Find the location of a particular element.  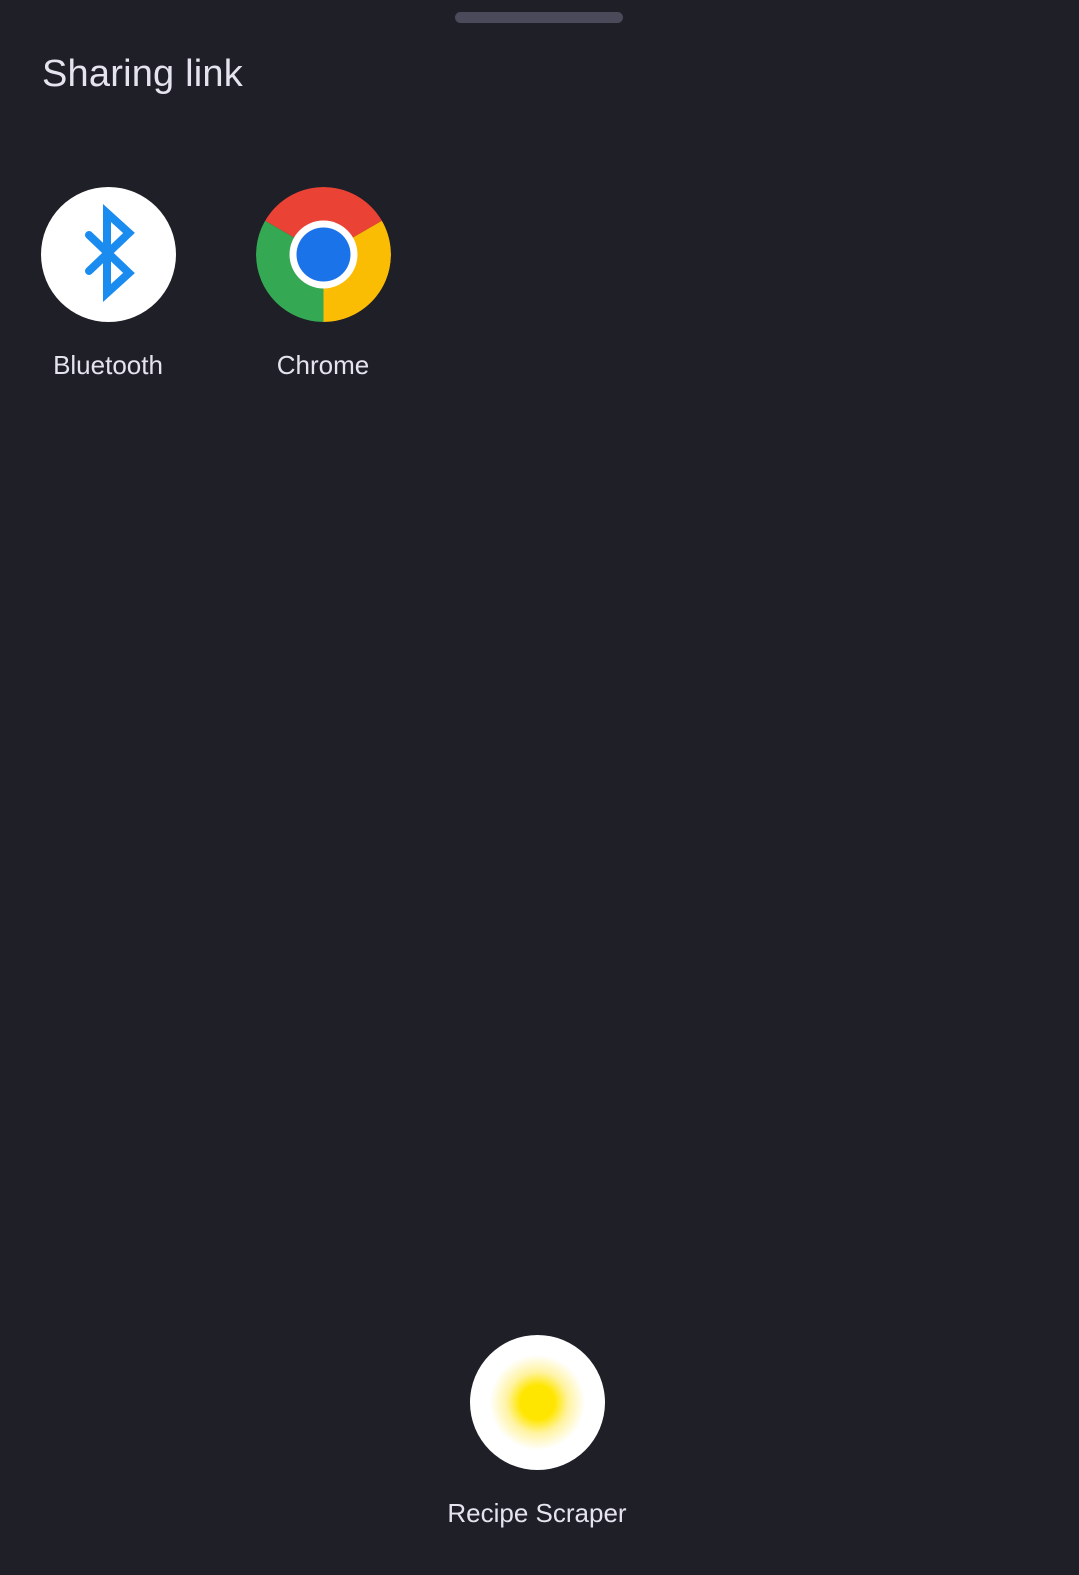

share-target-label: Recipe Scraper is located at coordinates (537, 1513).